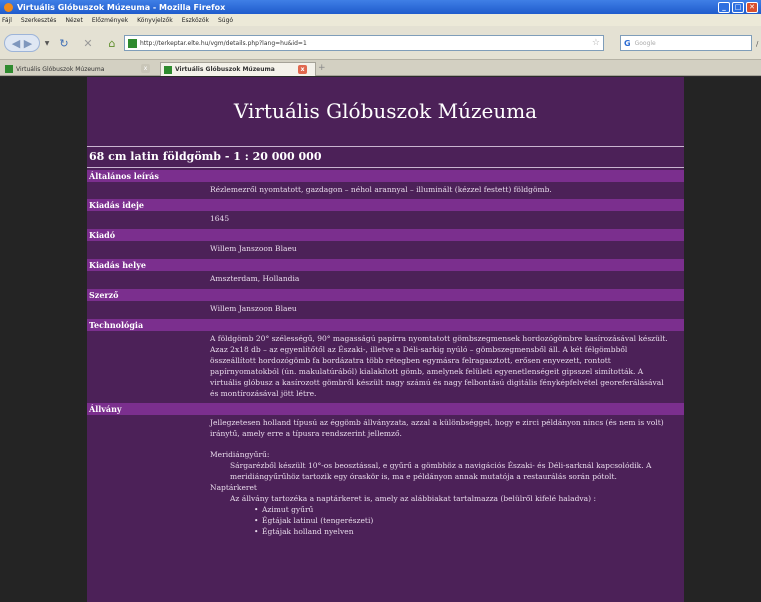  Describe the element at coordinates (627, 43) in the screenshot. I see `google-icon: G` at that location.